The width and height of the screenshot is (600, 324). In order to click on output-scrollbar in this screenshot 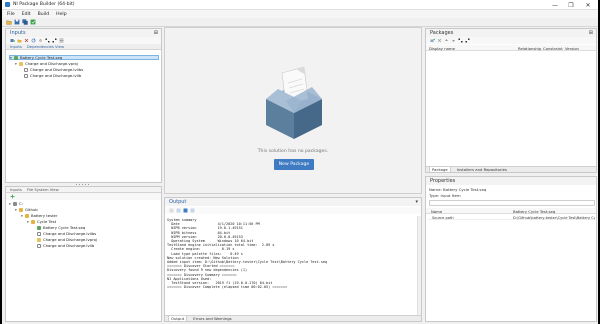, I will do `click(419, 265)`.